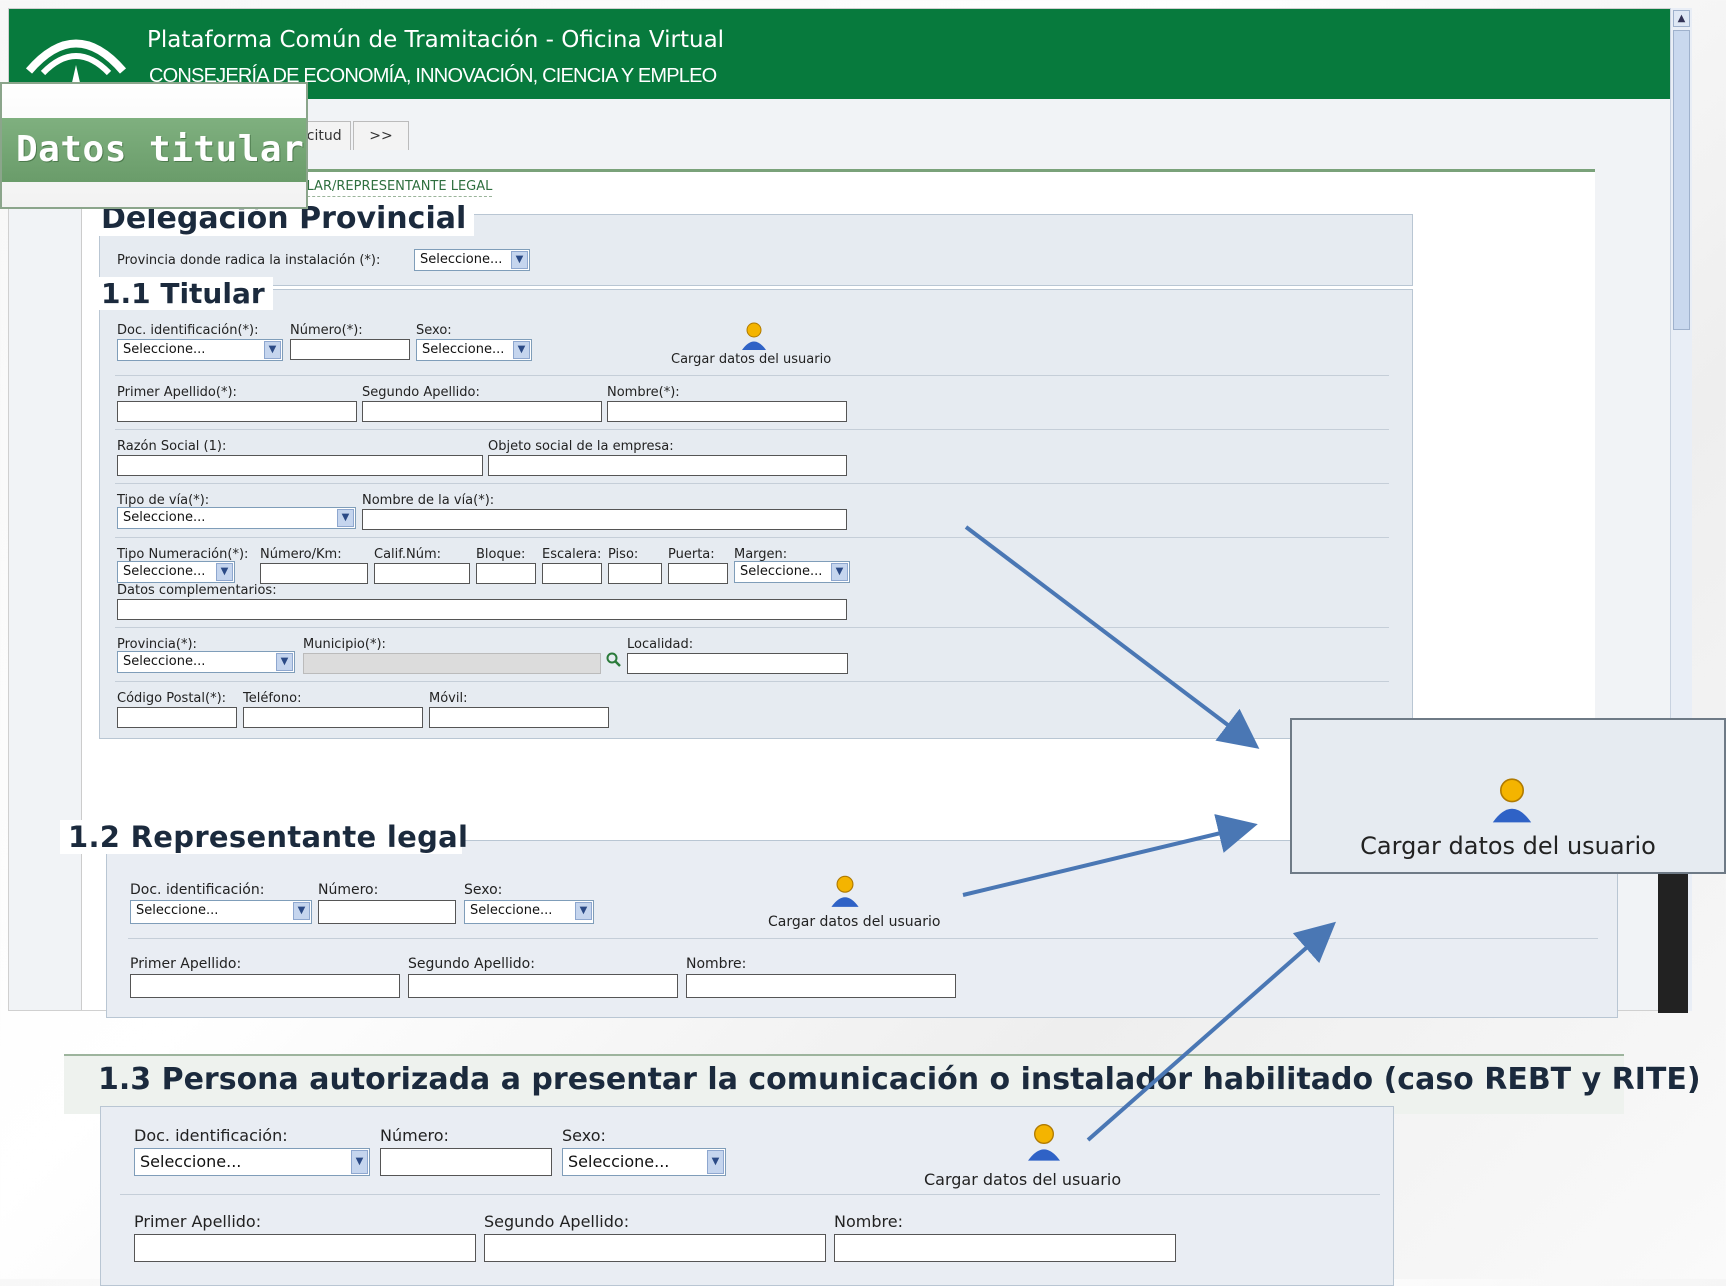 The height and width of the screenshot is (1286, 1726). Describe the element at coordinates (252, 1162) in the screenshot. I see `per-doc-identificacion-select: Seleccione... ▼` at that location.